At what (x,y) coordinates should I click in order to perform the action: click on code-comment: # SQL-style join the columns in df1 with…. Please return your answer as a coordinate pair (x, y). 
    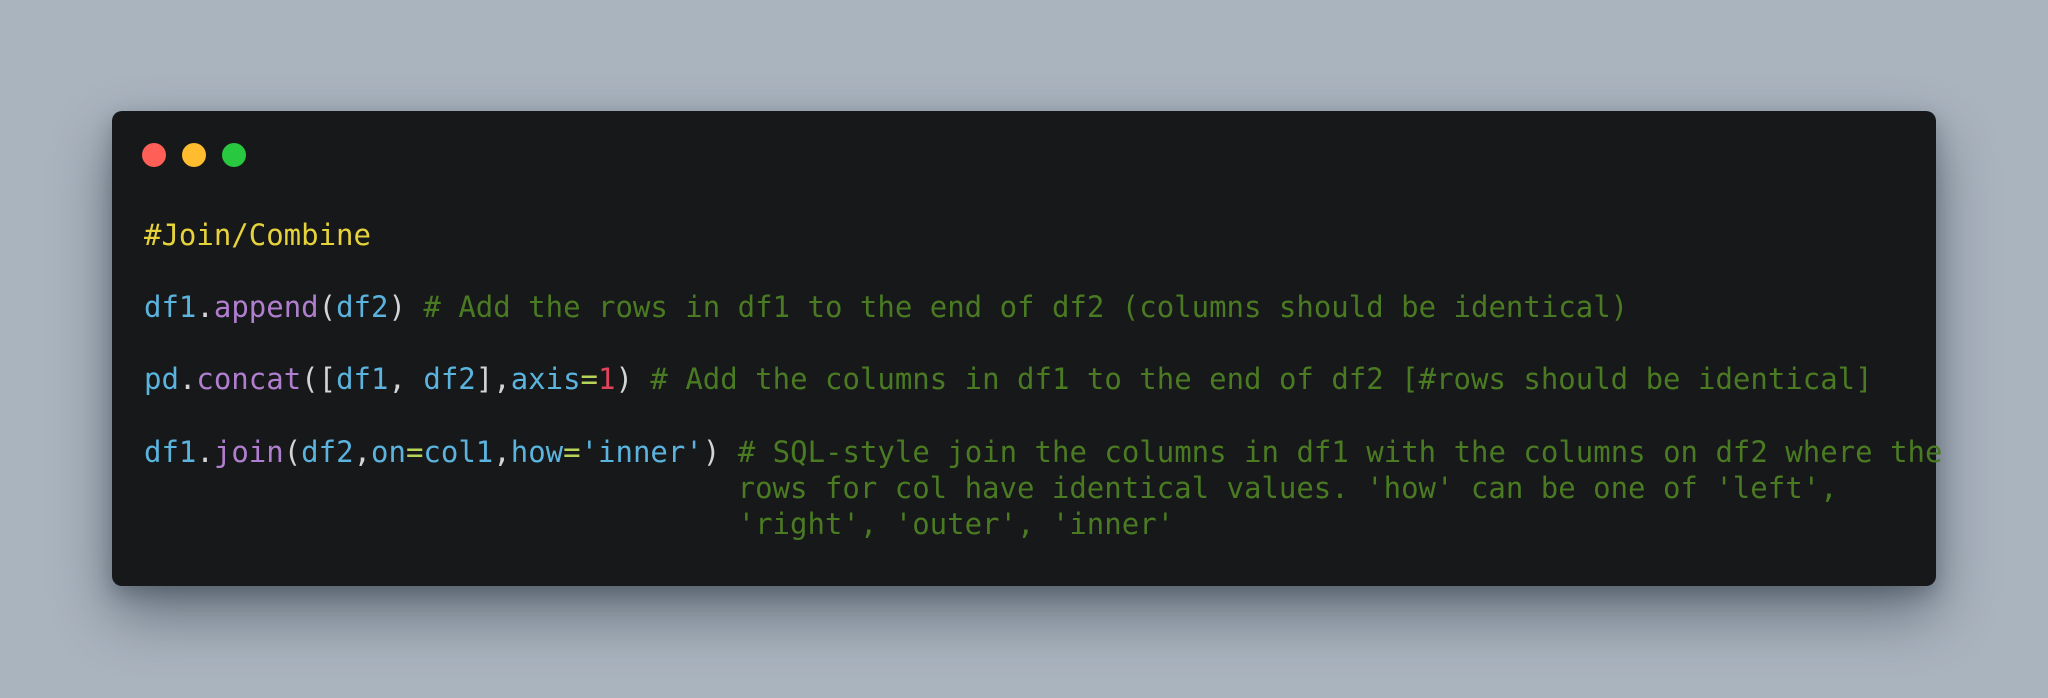
    Looking at the image, I should click on (1331, 452).